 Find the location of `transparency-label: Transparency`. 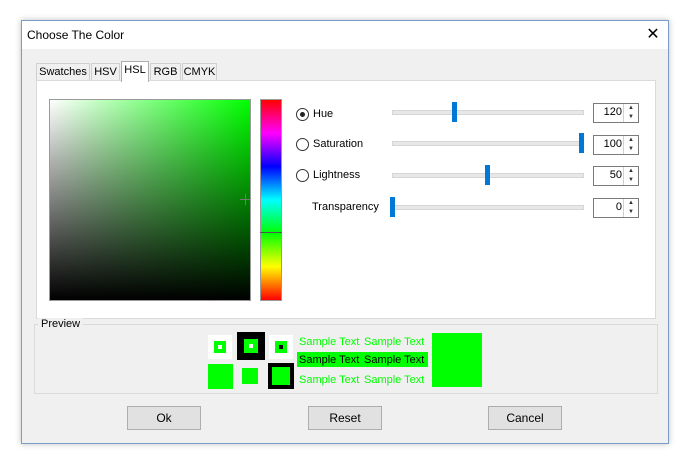

transparency-label: Transparency is located at coordinates (345, 207).